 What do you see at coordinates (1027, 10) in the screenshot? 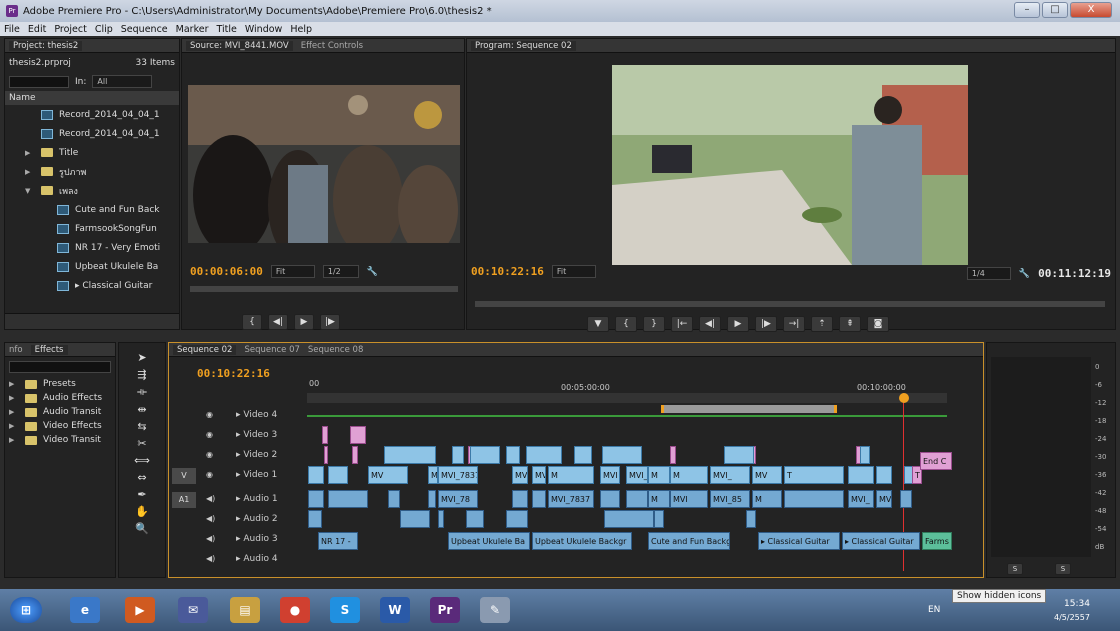
I see `minimize-button: –` at bounding box center [1027, 10].